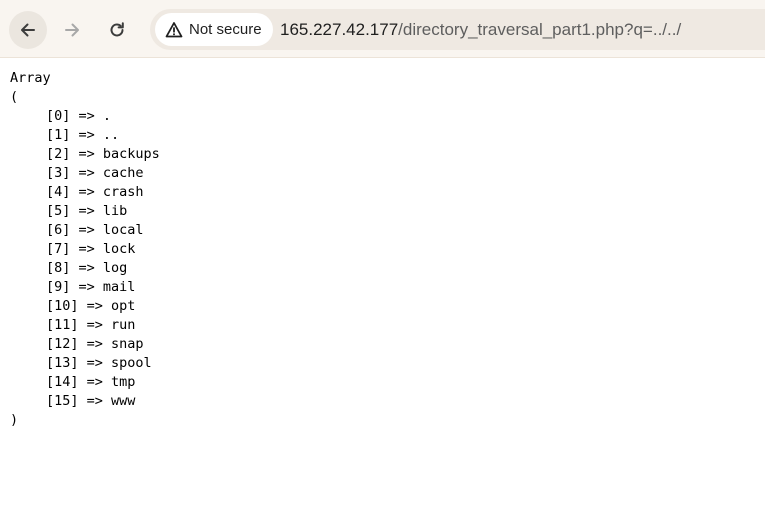 Image resolution: width=765 pixels, height=517 pixels. Describe the element at coordinates (95, 192) in the screenshot. I see `array-entry: [4] => crash` at that location.